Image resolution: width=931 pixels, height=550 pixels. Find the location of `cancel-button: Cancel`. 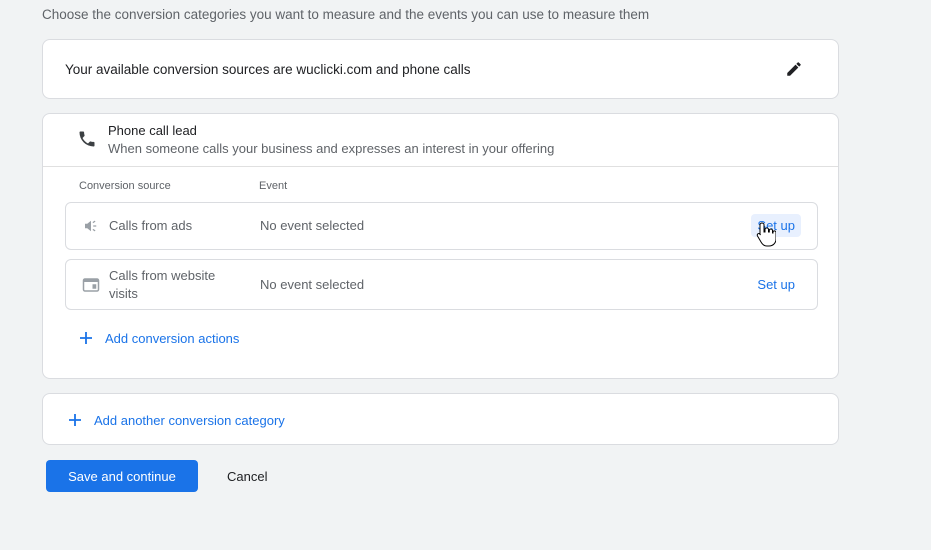

cancel-button: Cancel is located at coordinates (247, 476).